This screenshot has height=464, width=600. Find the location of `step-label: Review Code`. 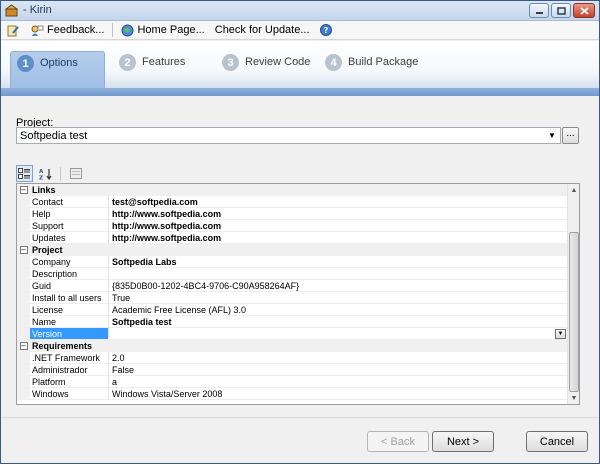

step-label: Review Code is located at coordinates (278, 62).